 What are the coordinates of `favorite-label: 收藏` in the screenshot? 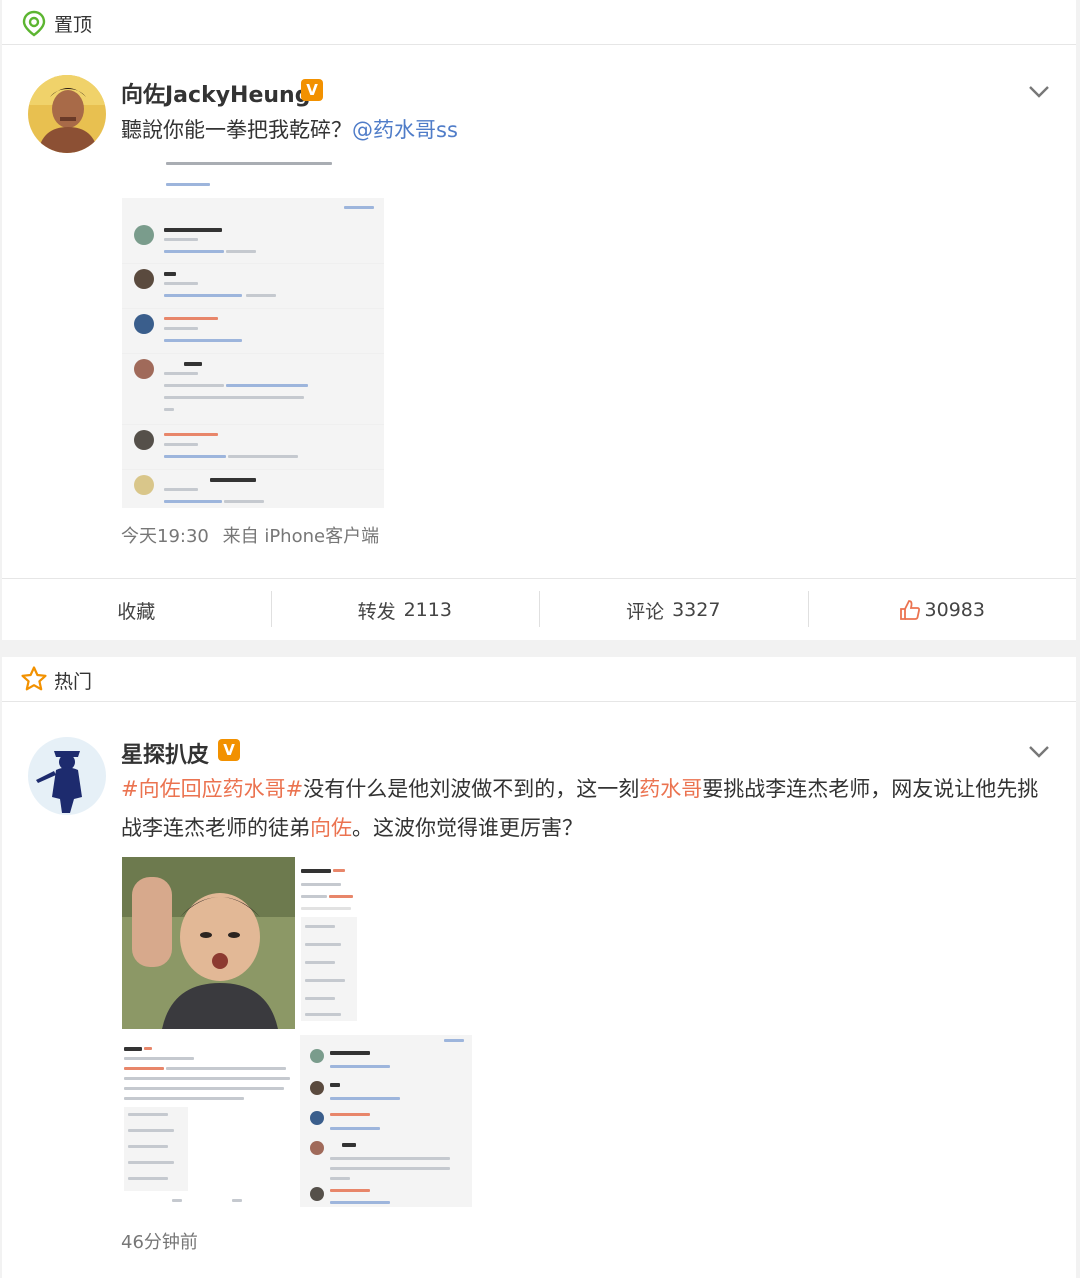 It's located at (136, 611).